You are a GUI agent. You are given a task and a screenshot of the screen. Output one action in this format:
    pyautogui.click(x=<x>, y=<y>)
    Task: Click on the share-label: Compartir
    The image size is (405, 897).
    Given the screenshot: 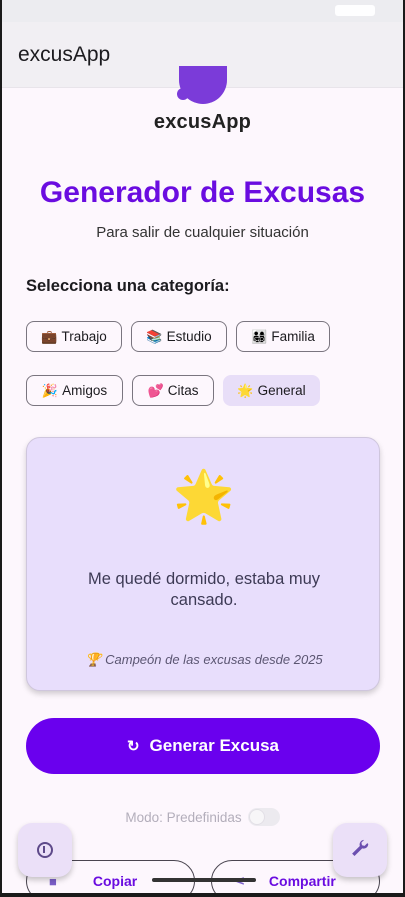 What is the action you would take?
    pyautogui.click(x=302, y=881)
    